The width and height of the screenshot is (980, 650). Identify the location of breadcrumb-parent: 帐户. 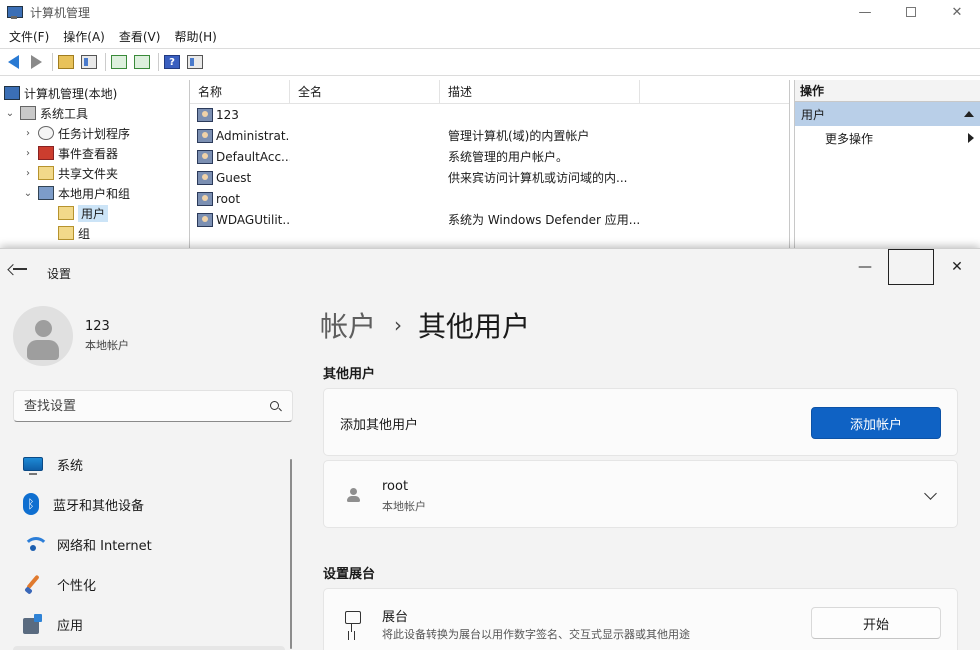
(348, 325).